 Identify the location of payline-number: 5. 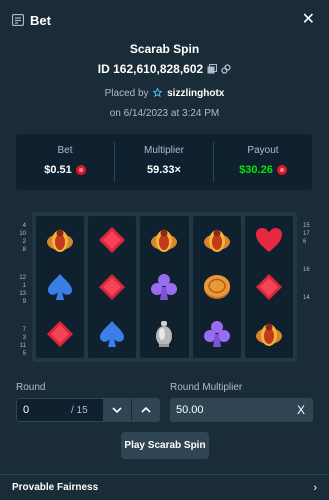
(24, 354).